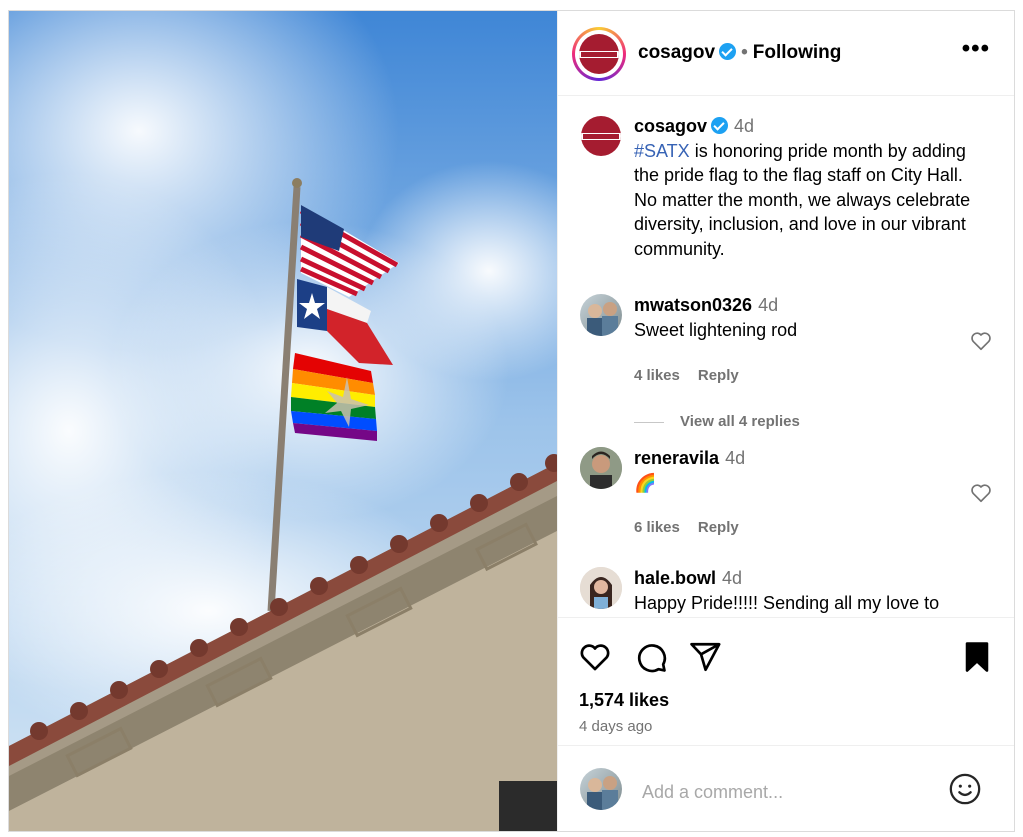  Describe the element at coordinates (740, 421) in the screenshot. I see `view-replies-label: View all 4 replies` at that location.